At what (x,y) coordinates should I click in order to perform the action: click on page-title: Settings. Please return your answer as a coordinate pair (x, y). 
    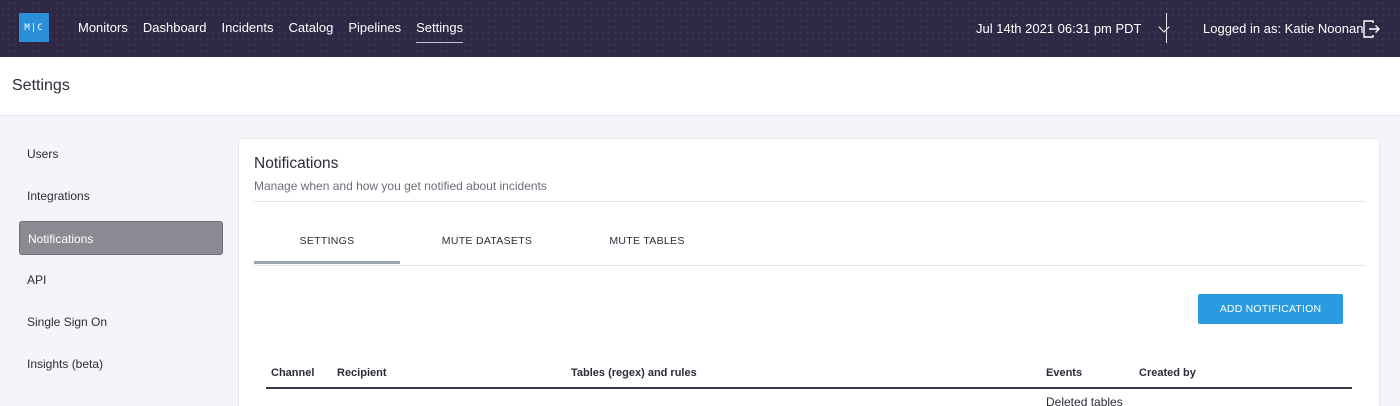
    Looking at the image, I should click on (41, 85).